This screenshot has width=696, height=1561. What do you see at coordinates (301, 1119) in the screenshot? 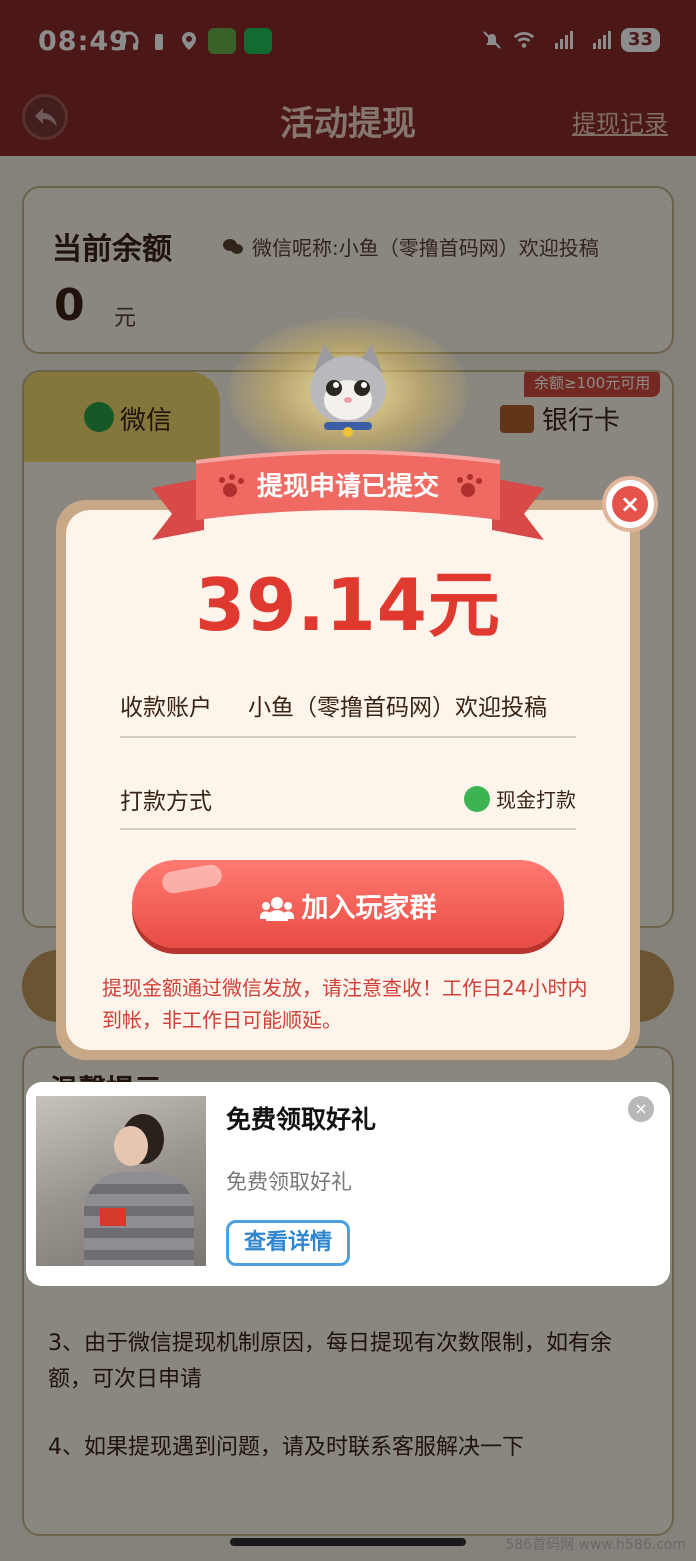
I see `ad-title: 免费领取好礼` at bounding box center [301, 1119].